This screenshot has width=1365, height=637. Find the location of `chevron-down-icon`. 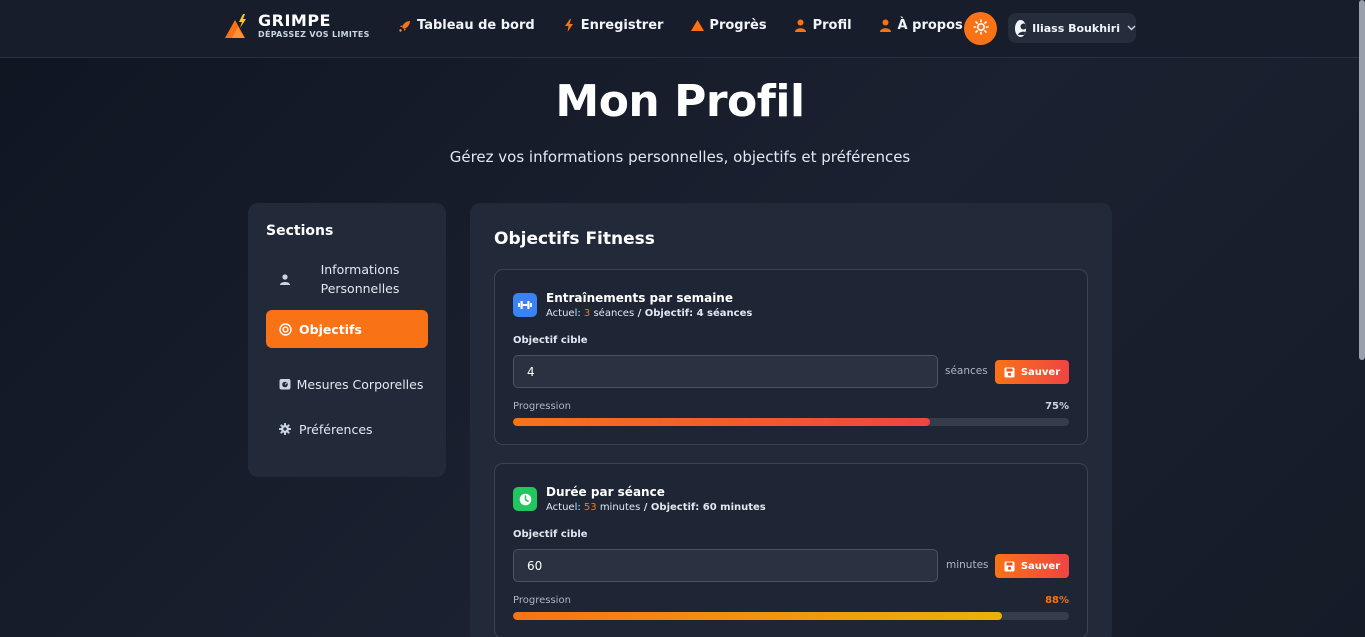

chevron-down-icon is located at coordinates (1131, 28).